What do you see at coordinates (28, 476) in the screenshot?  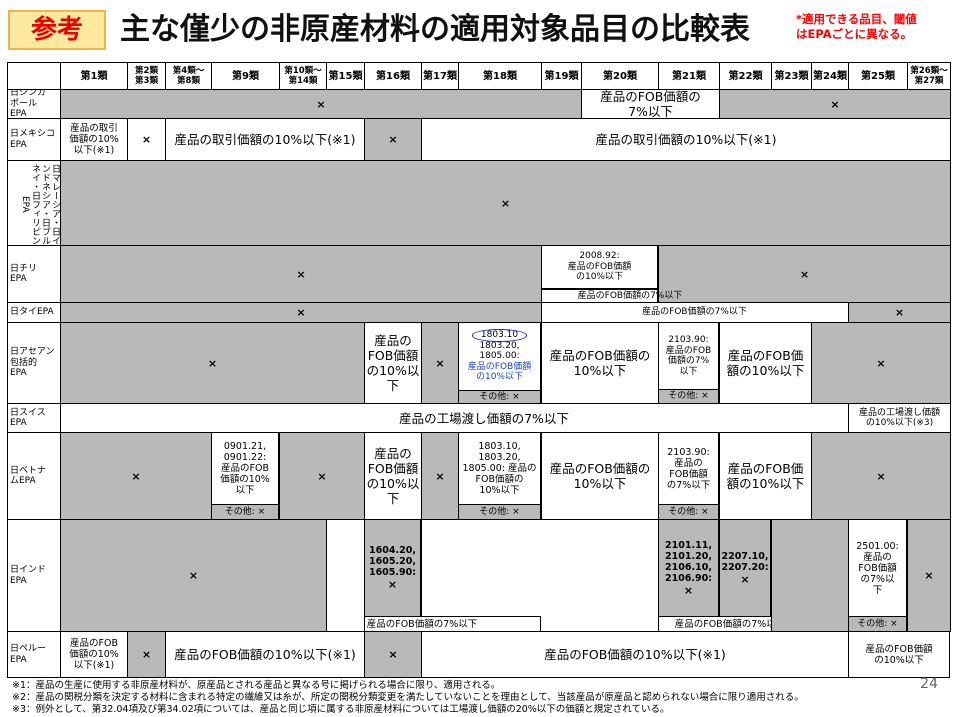 I see `cell-text: 日ベトナ ムEPA` at bounding box center [28, 476].